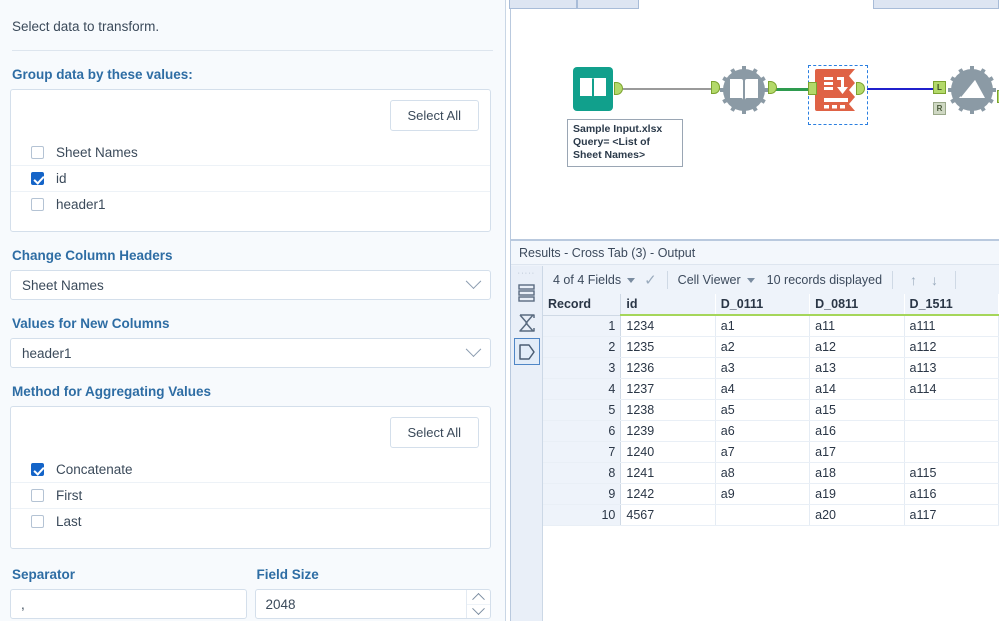  I want to click on cell-value: a11, so click(857, 326).